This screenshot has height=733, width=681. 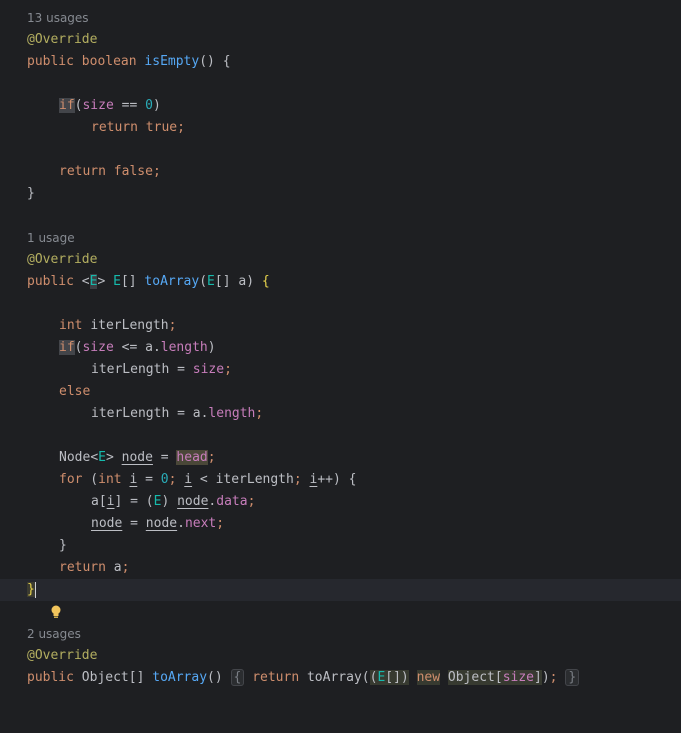 I want to click on method-name: isEmpty, so click(x=171, y=61).